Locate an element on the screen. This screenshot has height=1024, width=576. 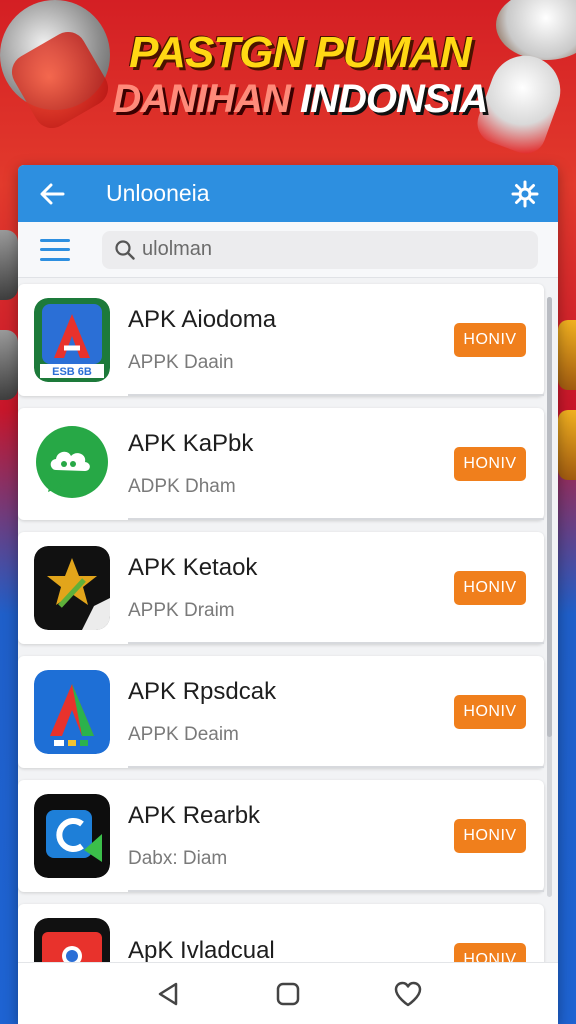
list-item: APK Rearbk Dabx: Diam HONIV is located at coordinates (281, 836).